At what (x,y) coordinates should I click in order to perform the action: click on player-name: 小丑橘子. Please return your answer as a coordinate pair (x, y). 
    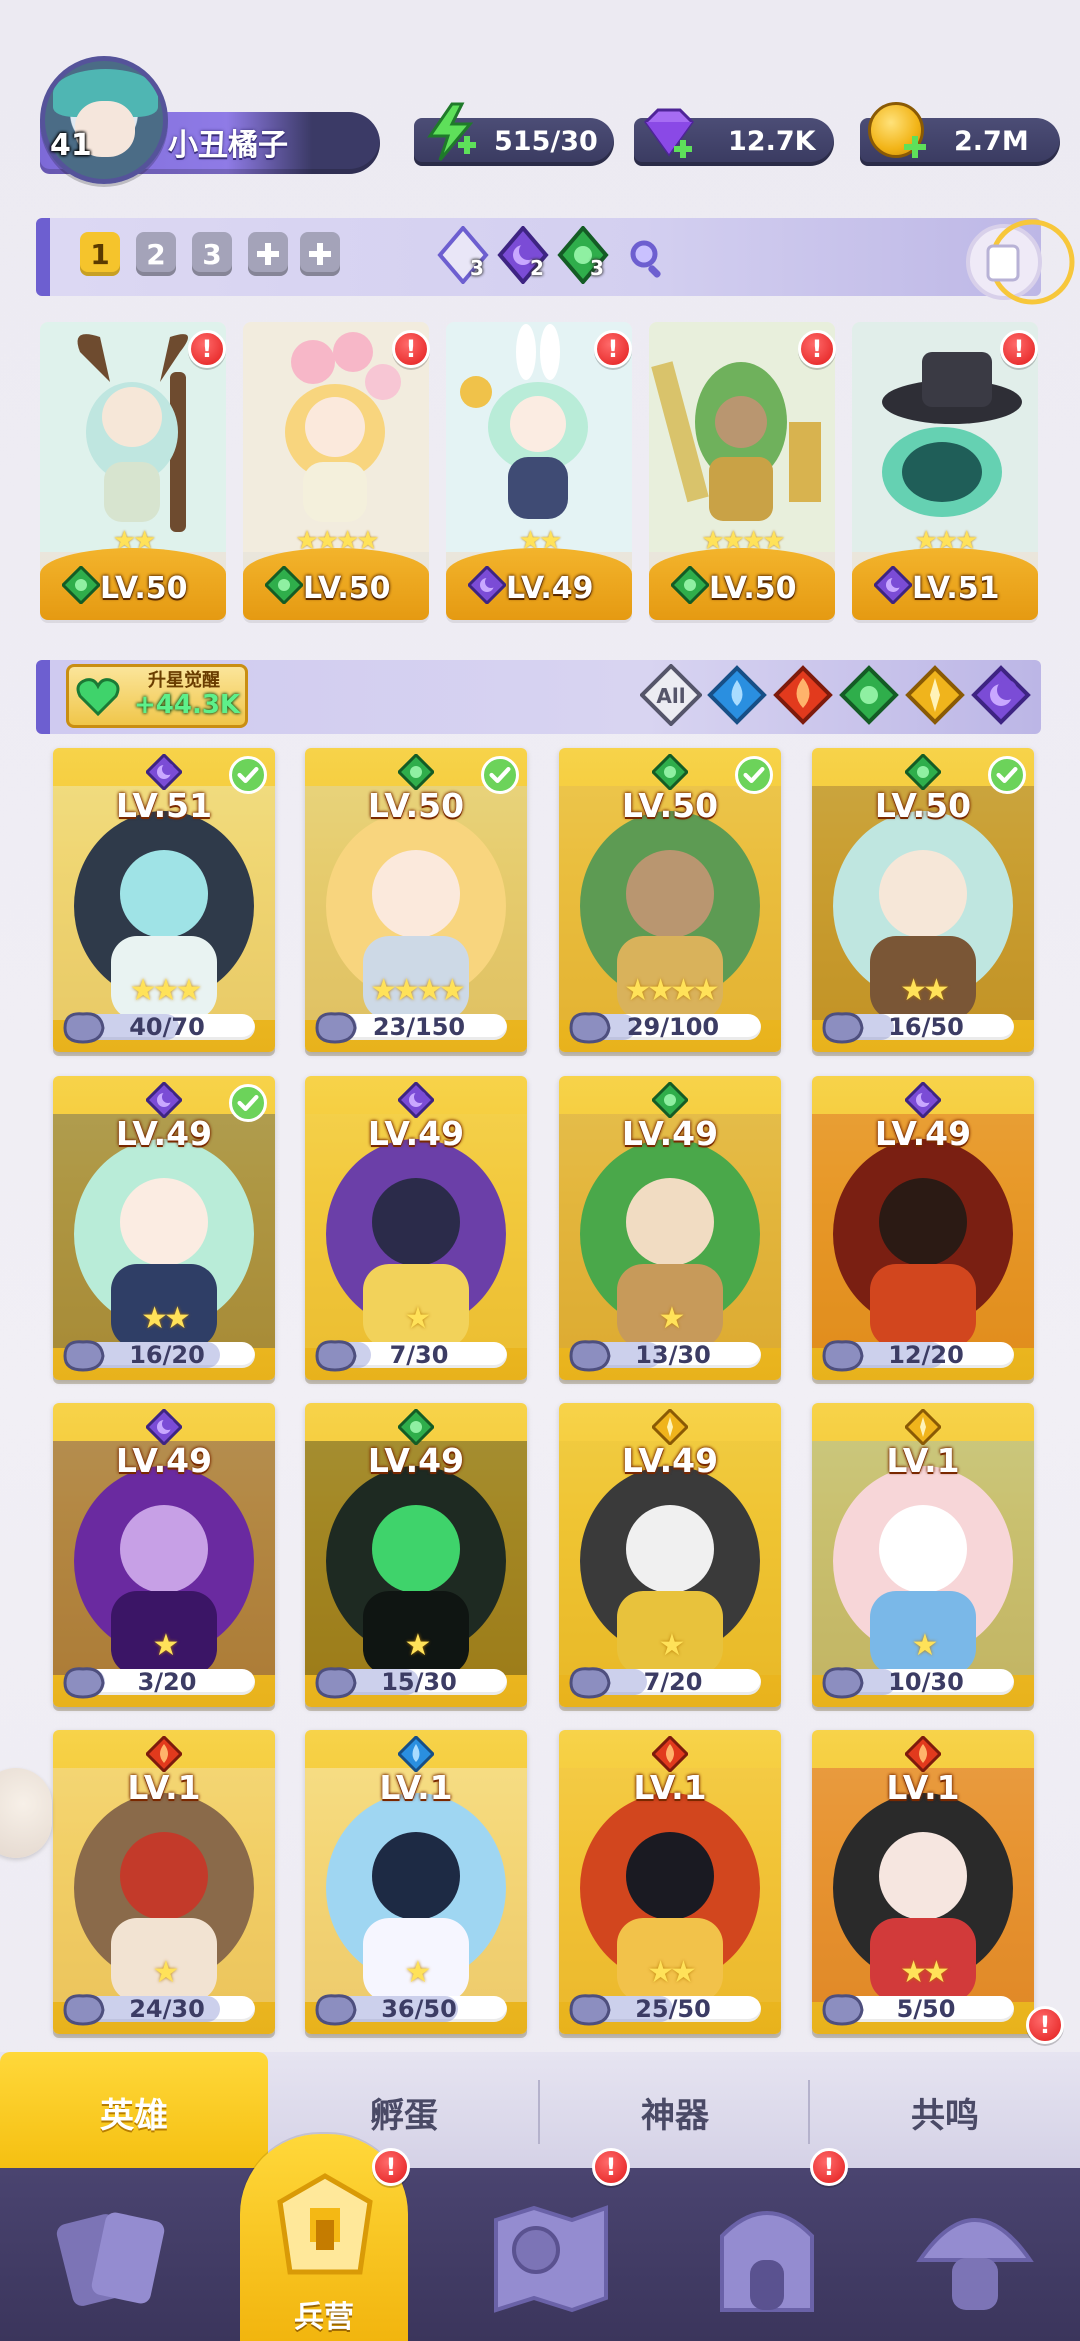
    Looking at the image, I should click on (228, 145).